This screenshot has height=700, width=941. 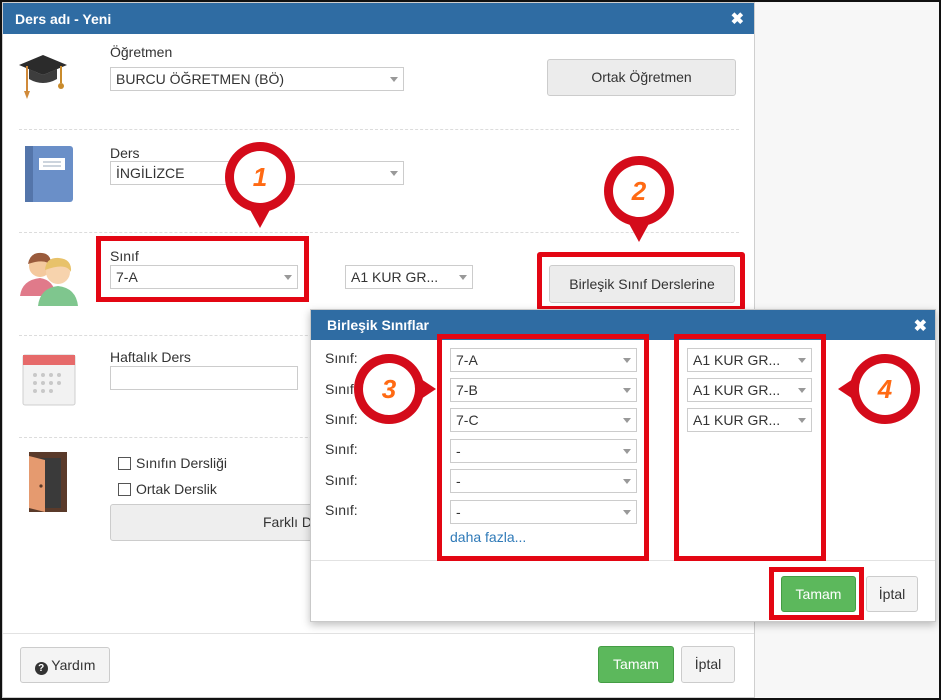 I want to click on combined-class-value: 7-B, so click(x=467, y=390).